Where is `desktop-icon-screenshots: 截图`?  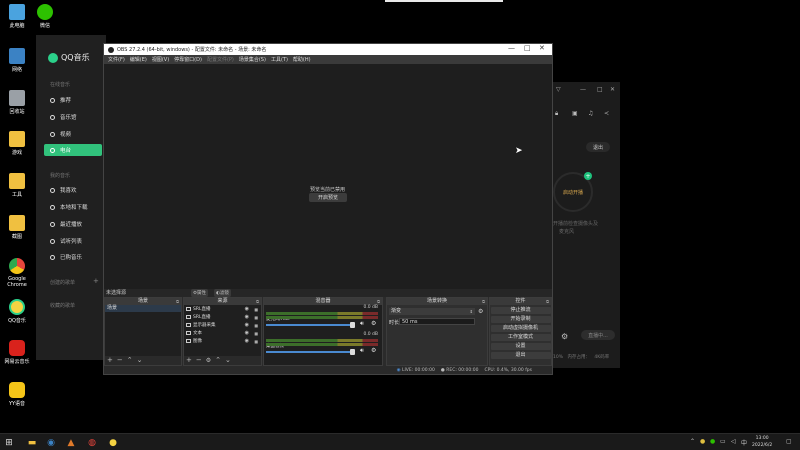
desktop-icon-screenshots: 截图 is located at coordinates (17, 227).